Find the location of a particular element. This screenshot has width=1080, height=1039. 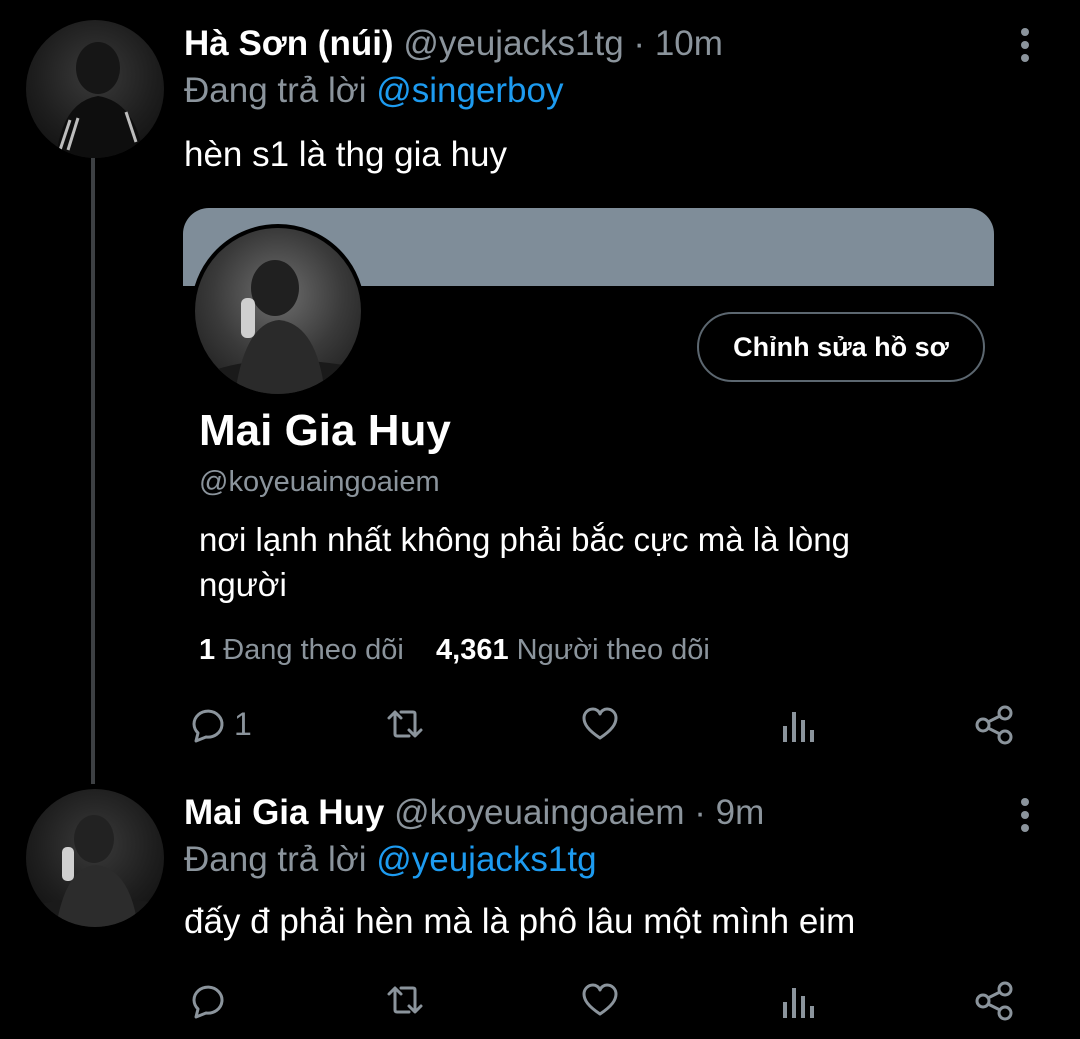

author-handle: @koyeuaingoaiem is located at coordinates (539, 812).